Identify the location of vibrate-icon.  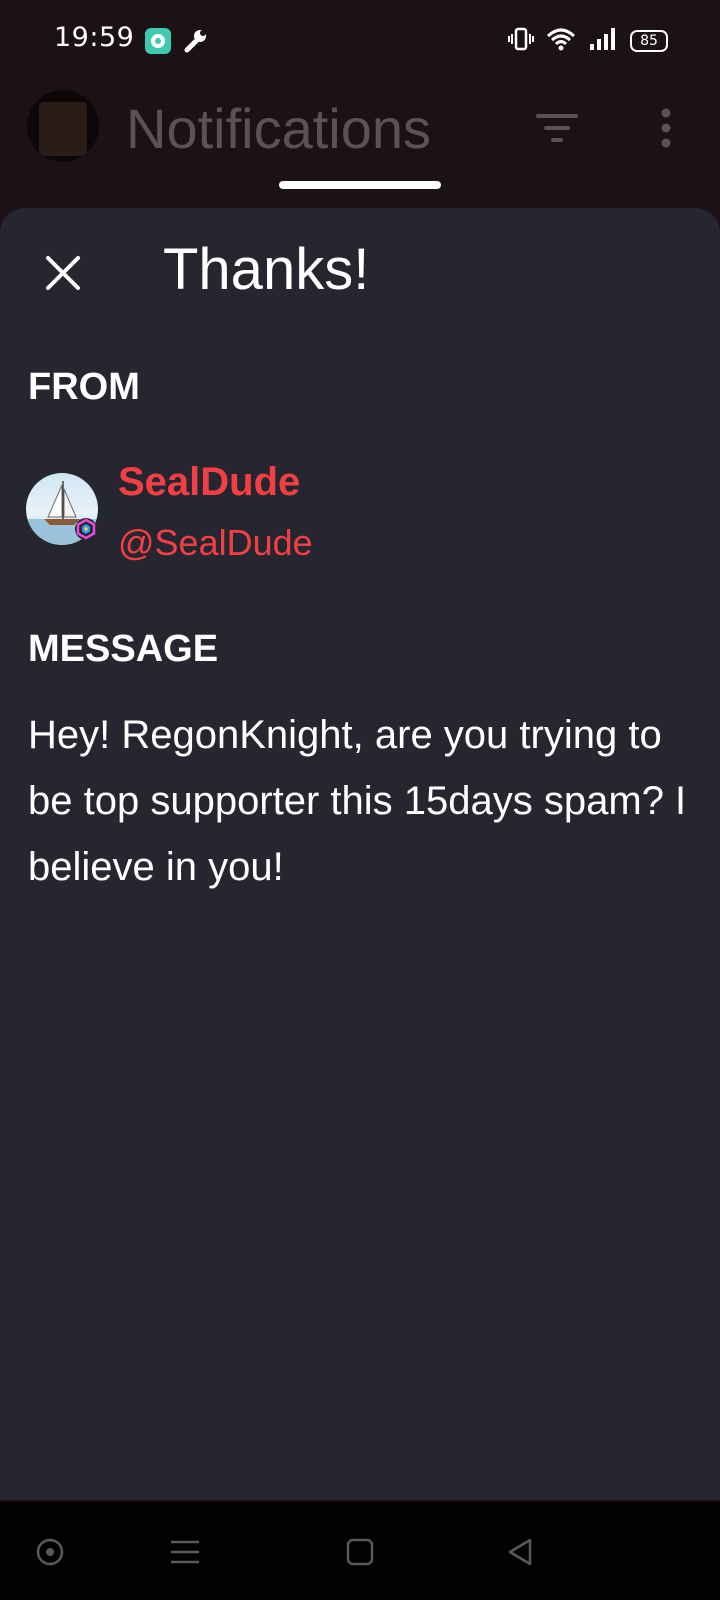
(521, 41).